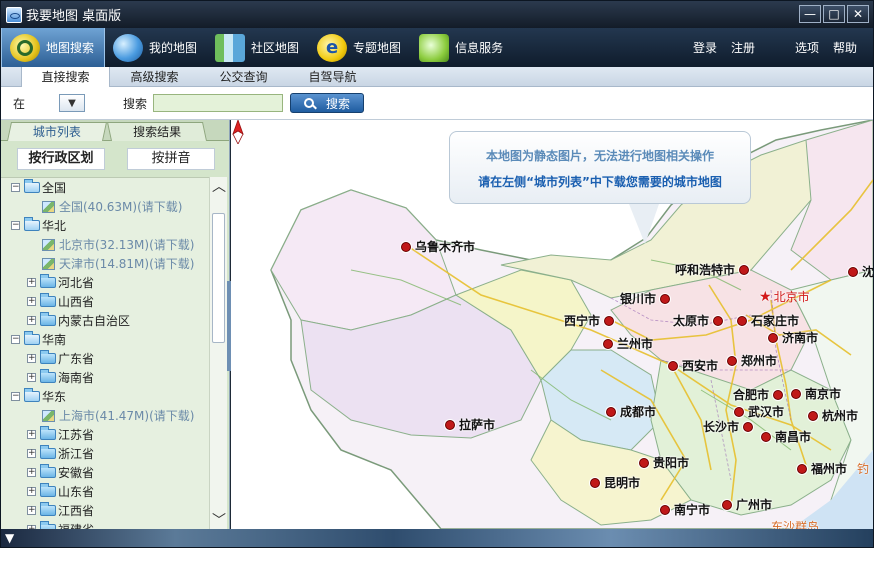 This screenshot has width=874, height=570. Describe the element at coordinates (693, 365) in the screenshot. I see `city-marker: 西安市` at that location.